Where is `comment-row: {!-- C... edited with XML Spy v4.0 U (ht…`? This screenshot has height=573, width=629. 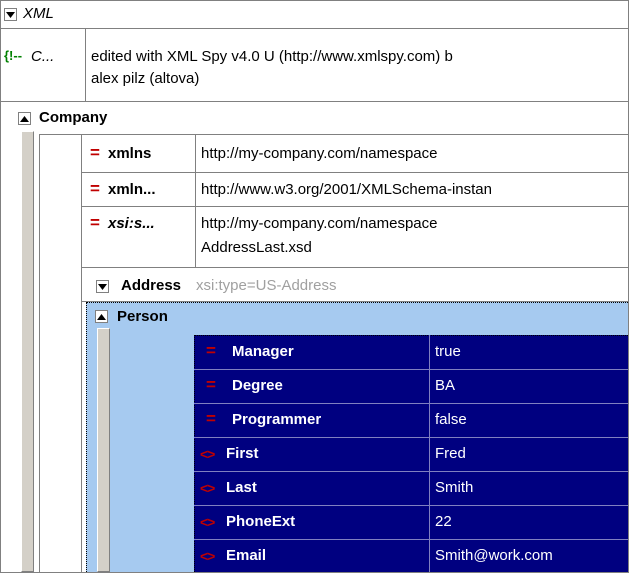
comment-row: {!-- C... edited with XML Spy v4.0 U (ht… is located at coordinates (314, 65).